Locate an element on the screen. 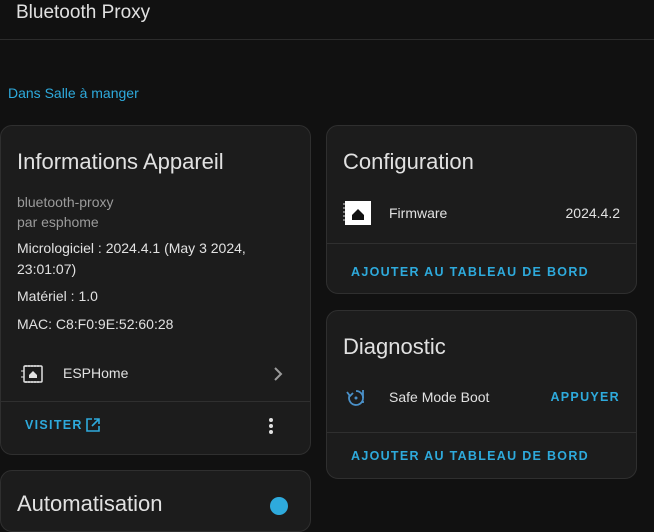 Image resolution: width=654 pixels, height=532 pixels. device-info-title: Informations Appareil is located at coordinates (120, 161).